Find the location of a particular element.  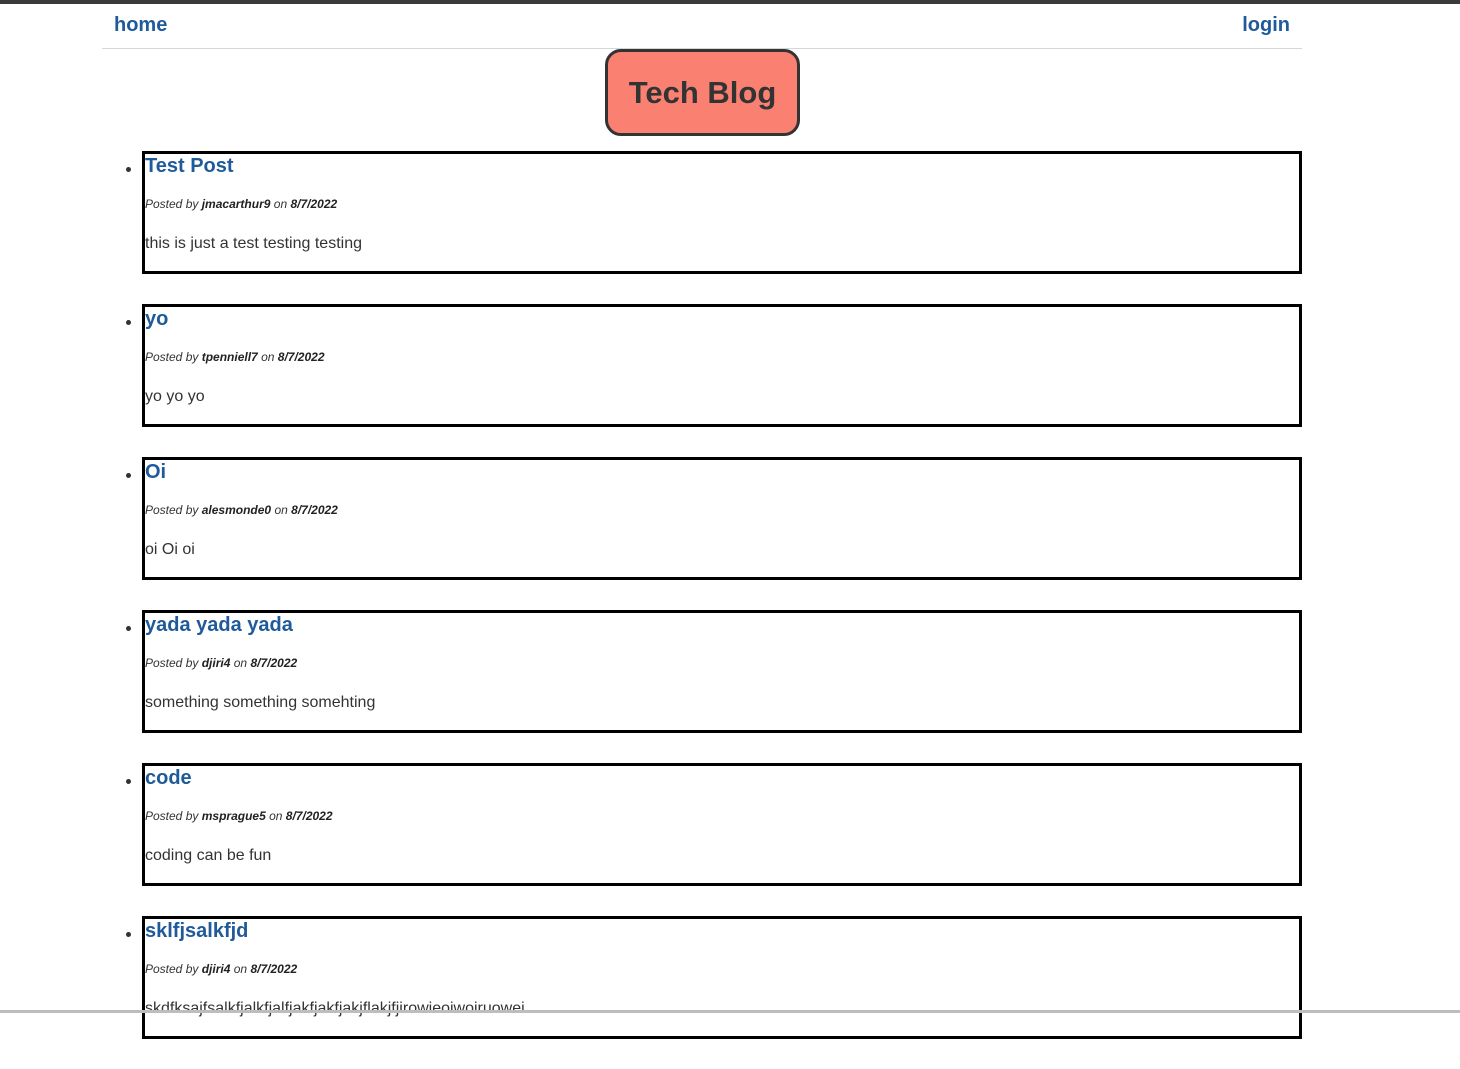

post-author: msprague5 is located at coordinates (233, 816).